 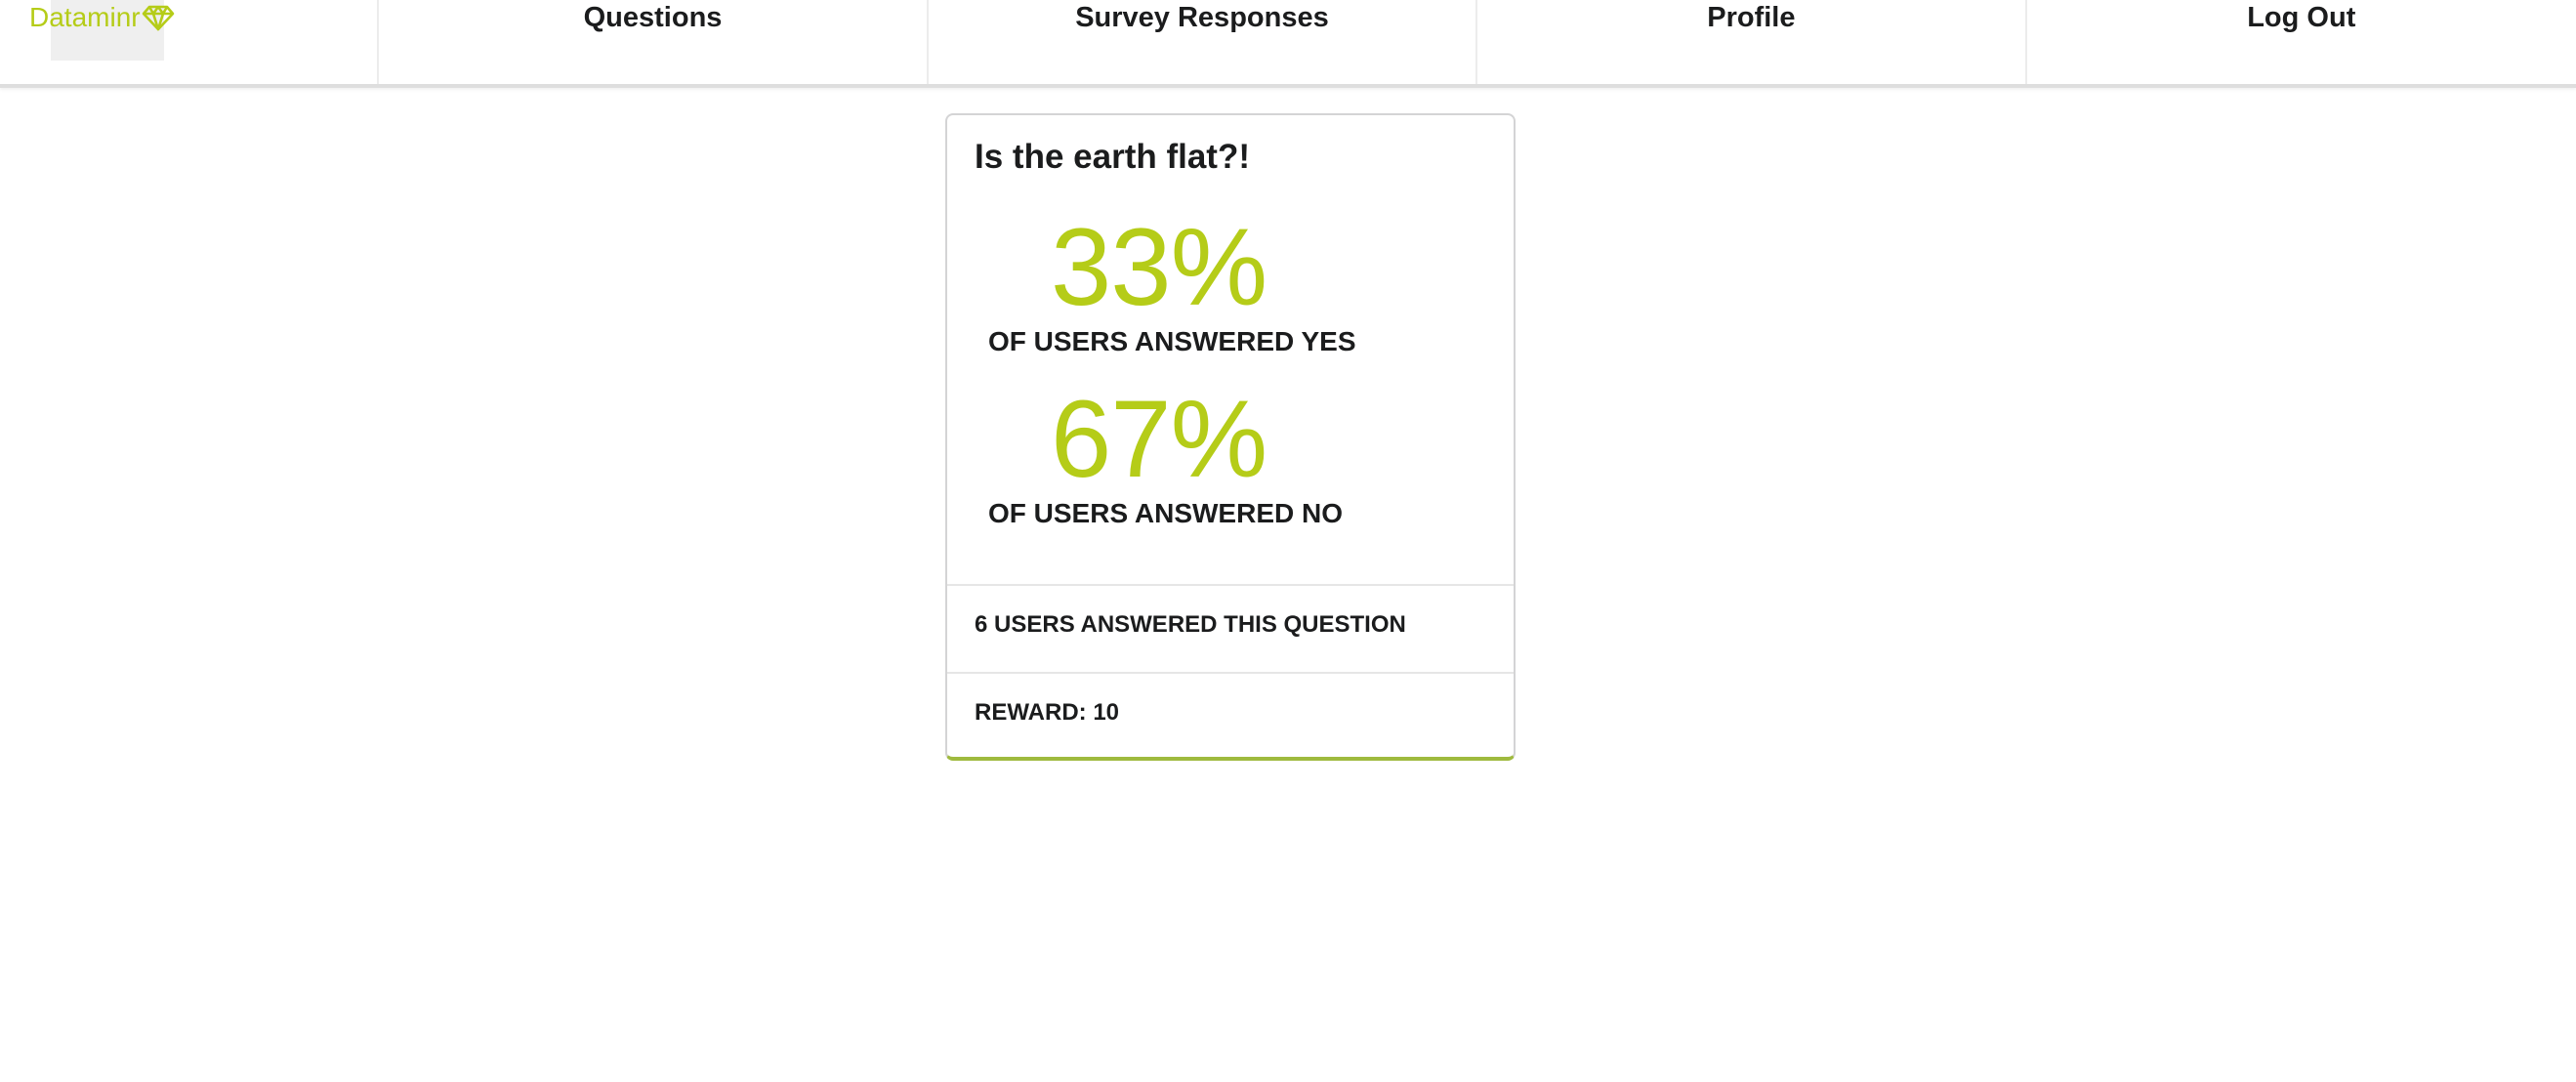 What do you see at coordinates (2301, 18) in the screenshot?
I see `nav-item-label: Log Out` at bounding box center [2301, 18].